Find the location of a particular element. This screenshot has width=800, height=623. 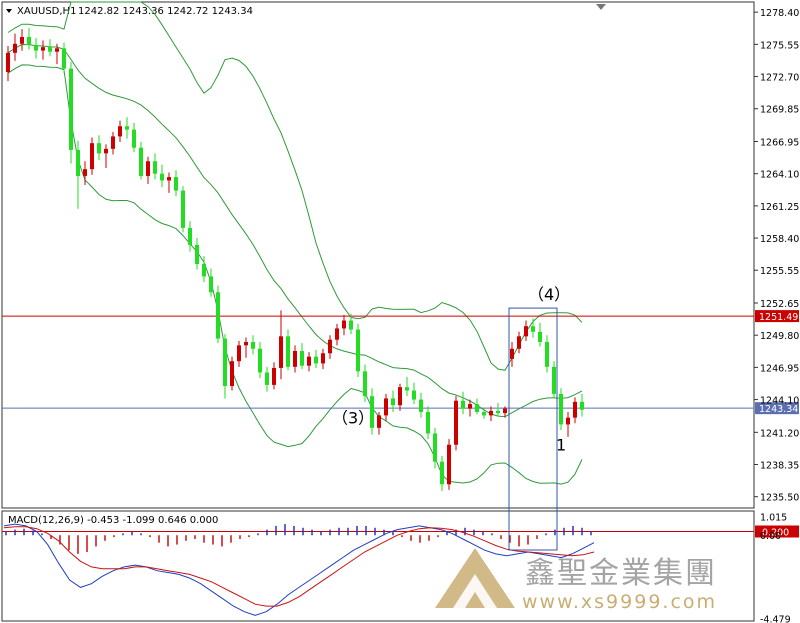

price-tick-label: 1249.80 is located at coordinates (779, 336).